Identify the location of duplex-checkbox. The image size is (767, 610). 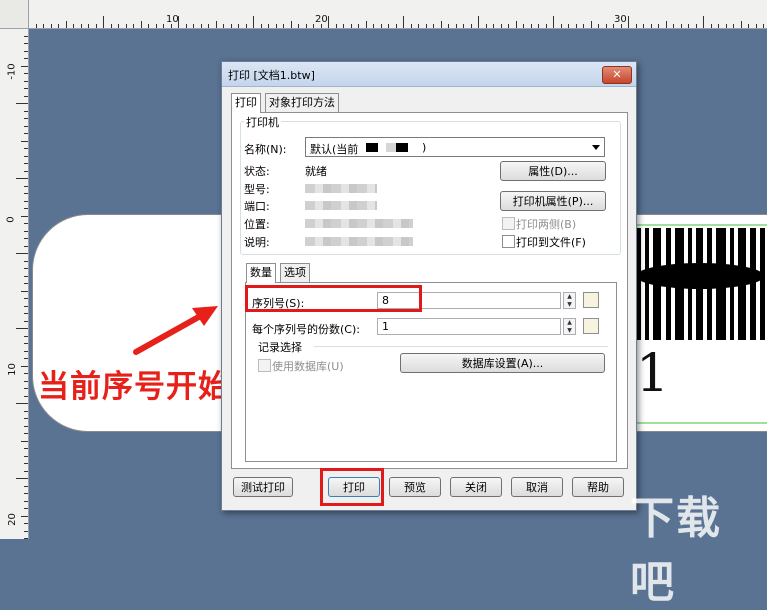
(508, 223).